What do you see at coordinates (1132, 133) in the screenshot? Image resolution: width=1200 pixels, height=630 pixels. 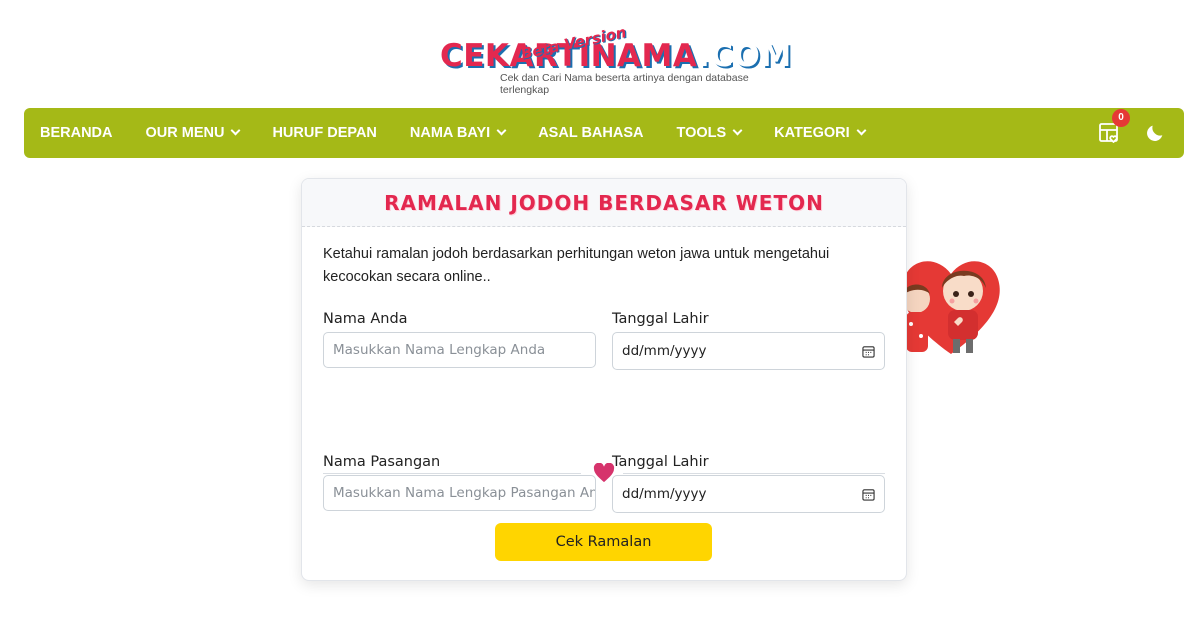 I see `nav-actions: 0` at bounding box center [1132, 133].